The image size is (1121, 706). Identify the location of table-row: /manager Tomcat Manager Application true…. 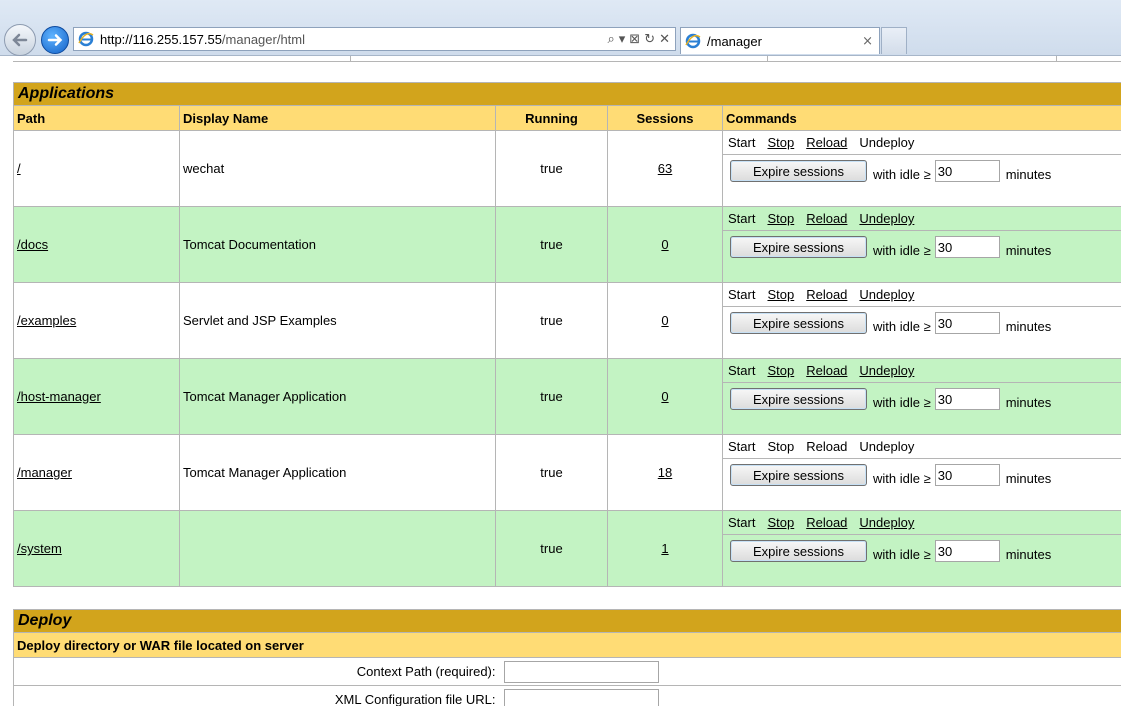
(567, 472).